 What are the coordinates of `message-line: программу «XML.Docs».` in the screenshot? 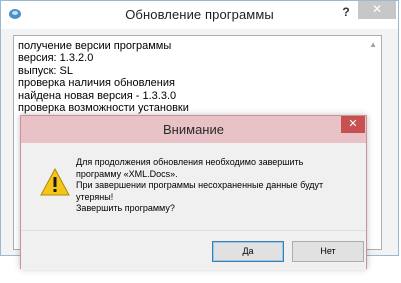 It's located at (127, 173).